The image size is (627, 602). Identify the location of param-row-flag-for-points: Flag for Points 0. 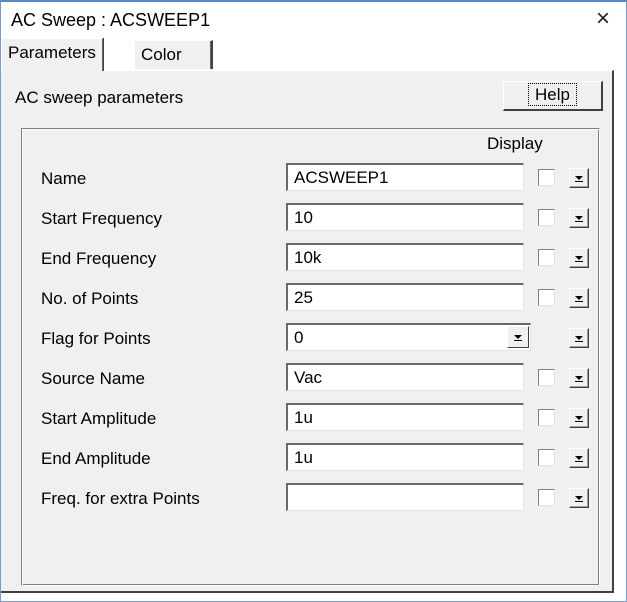
(311, 338).